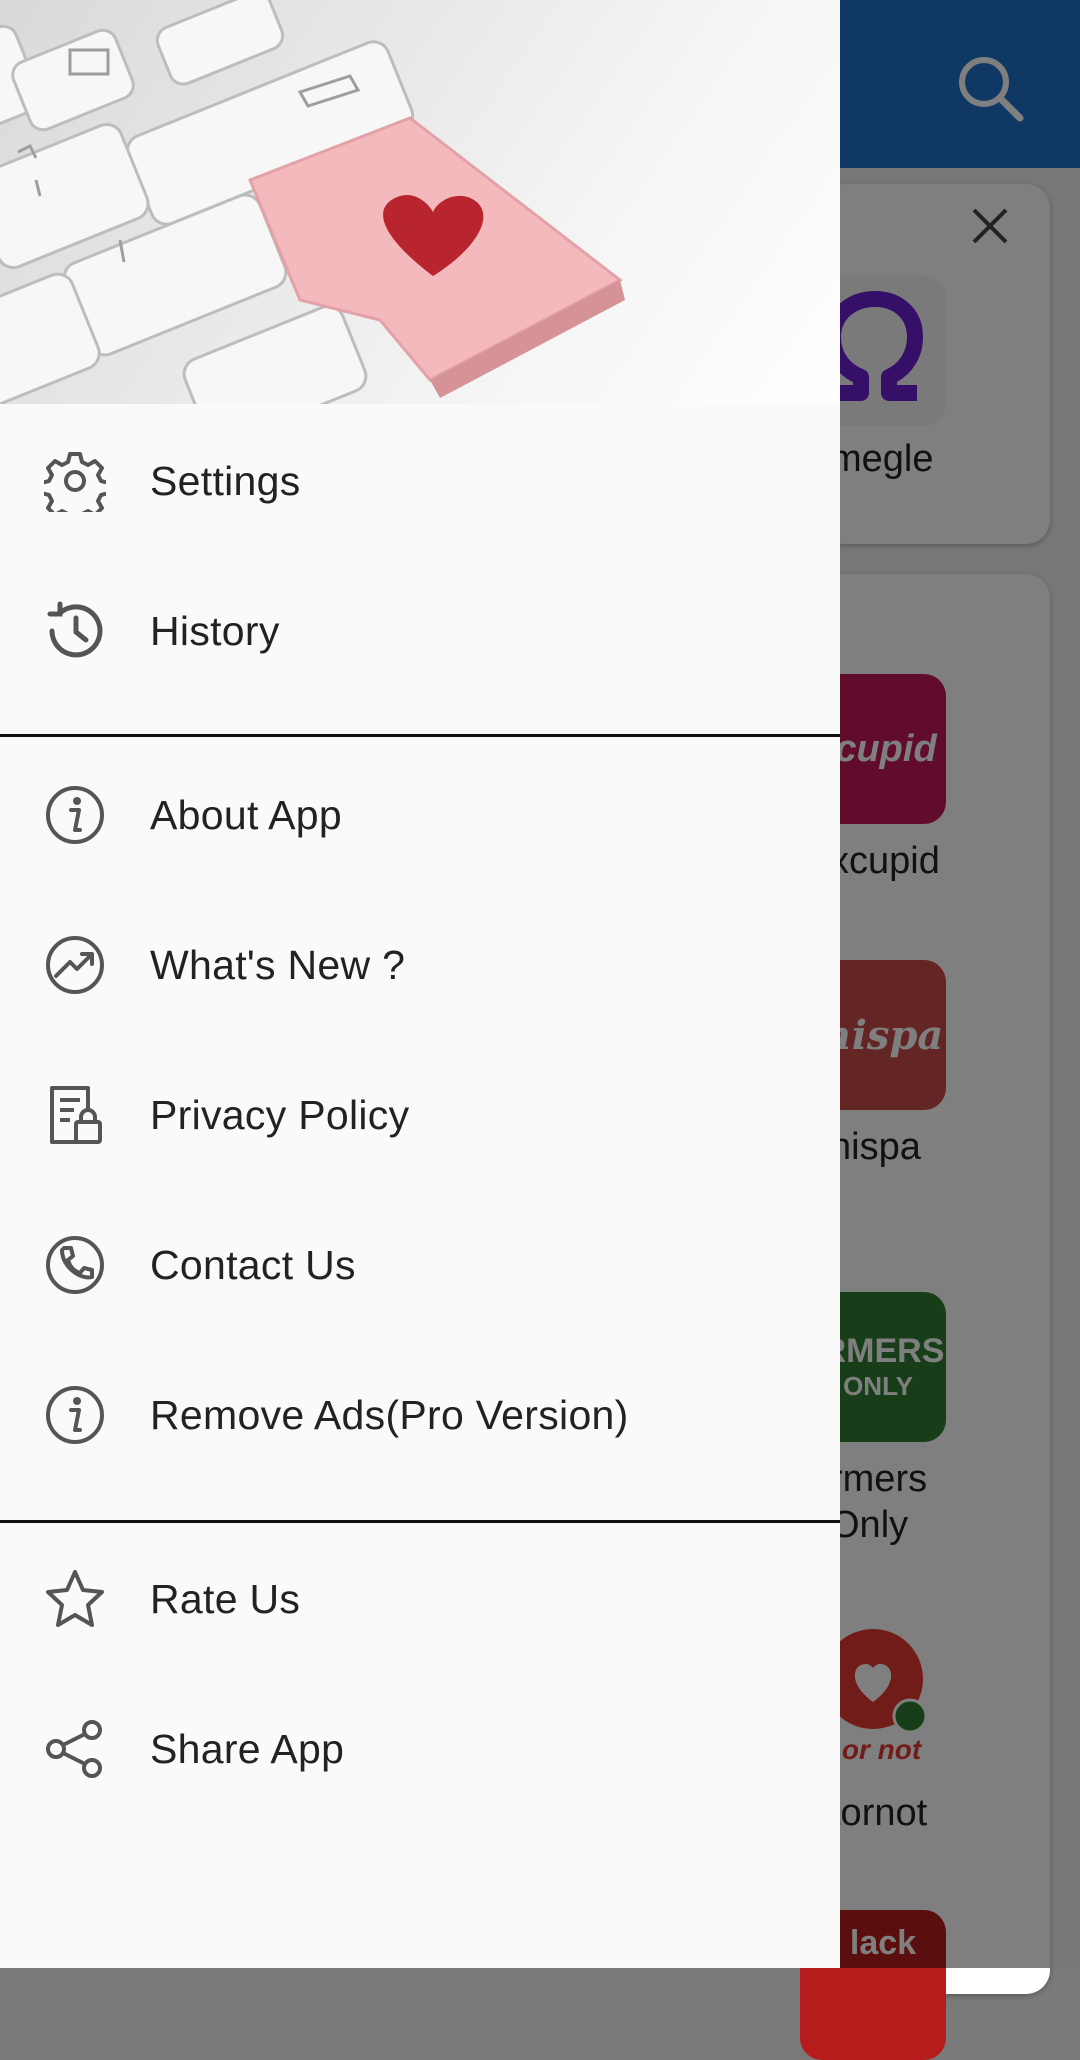 The width and height of the screenshot is (1080, 2060). I want to click on share-icon, so click(74, 1749).